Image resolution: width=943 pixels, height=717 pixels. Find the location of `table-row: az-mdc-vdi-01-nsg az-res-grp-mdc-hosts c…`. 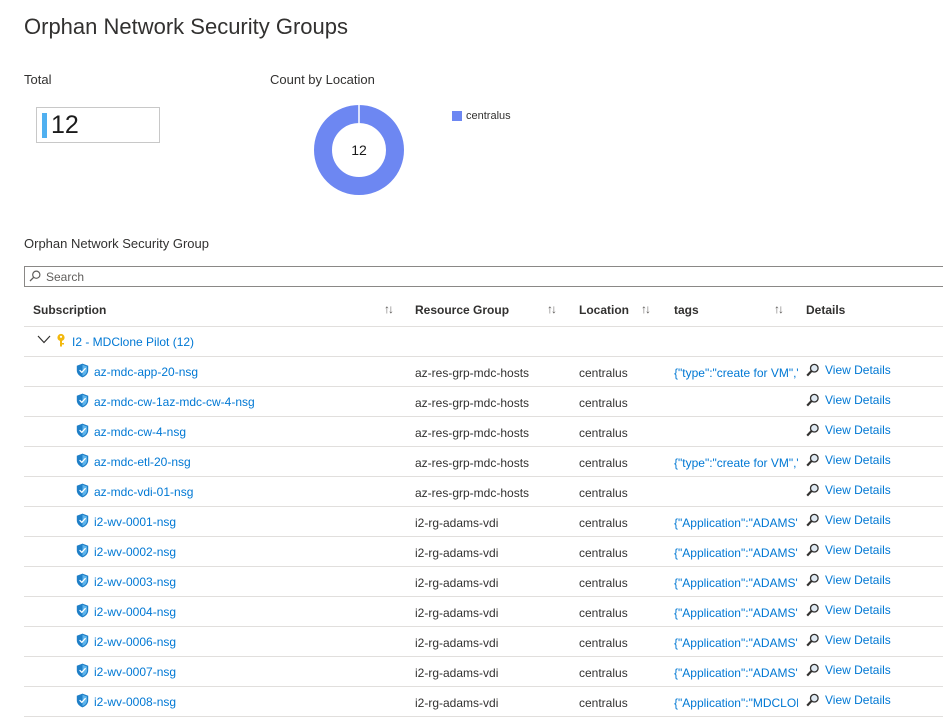

table-row: az-mdc-vdi-01-nsg az-res-grp-mdc-hosts c… is located at coordinates (483, 492).